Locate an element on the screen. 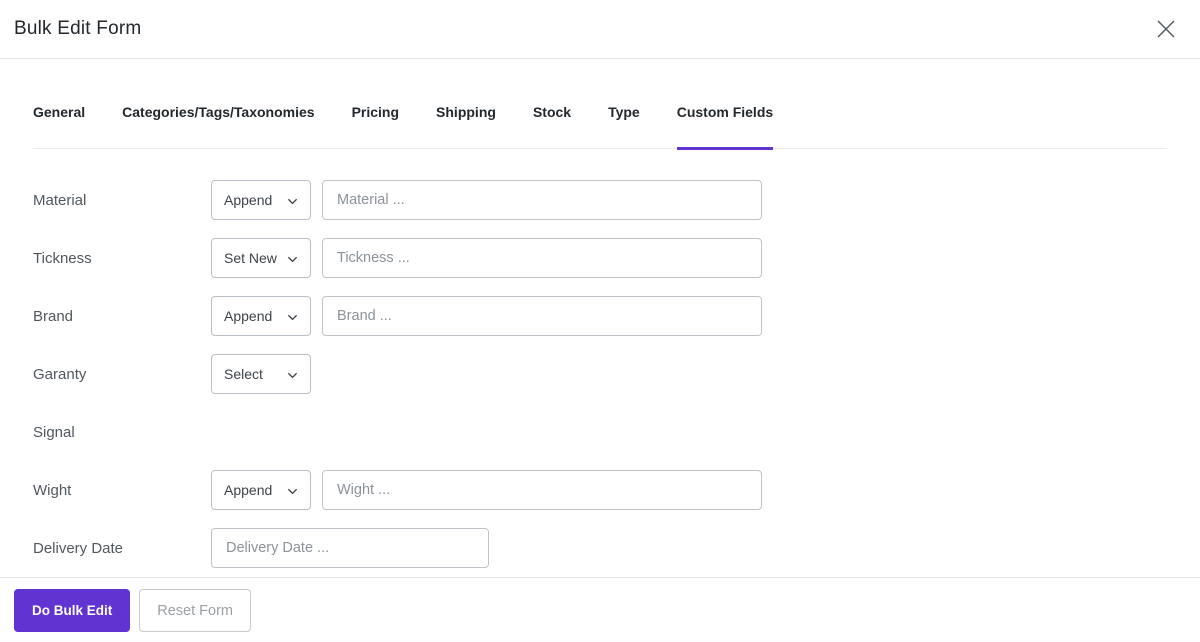 This screenshot has width=1200, height=642. tickness-mode-select: Set New is located at coordinates (261, 258).